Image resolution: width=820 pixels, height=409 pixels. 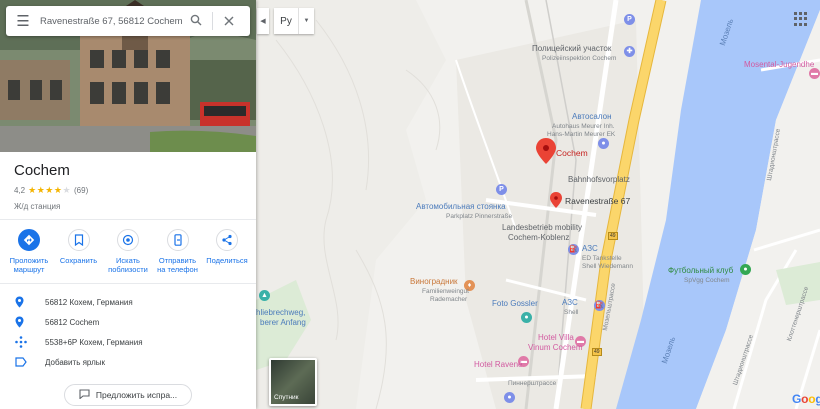 What do you see at coordinates (30, 342) in the screenshot?
I see `plus-code-icon` at bounding box center [30, 342].